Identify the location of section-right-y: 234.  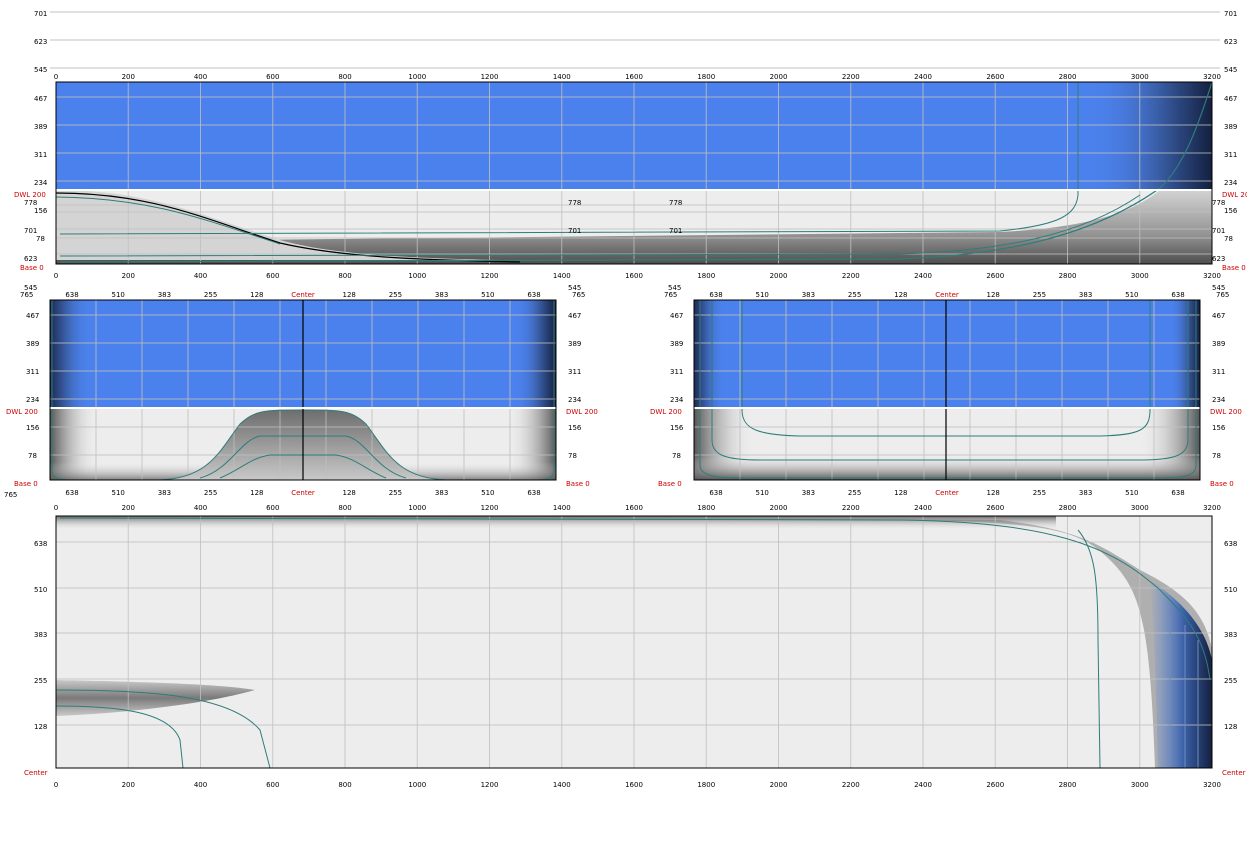
(677, 400).